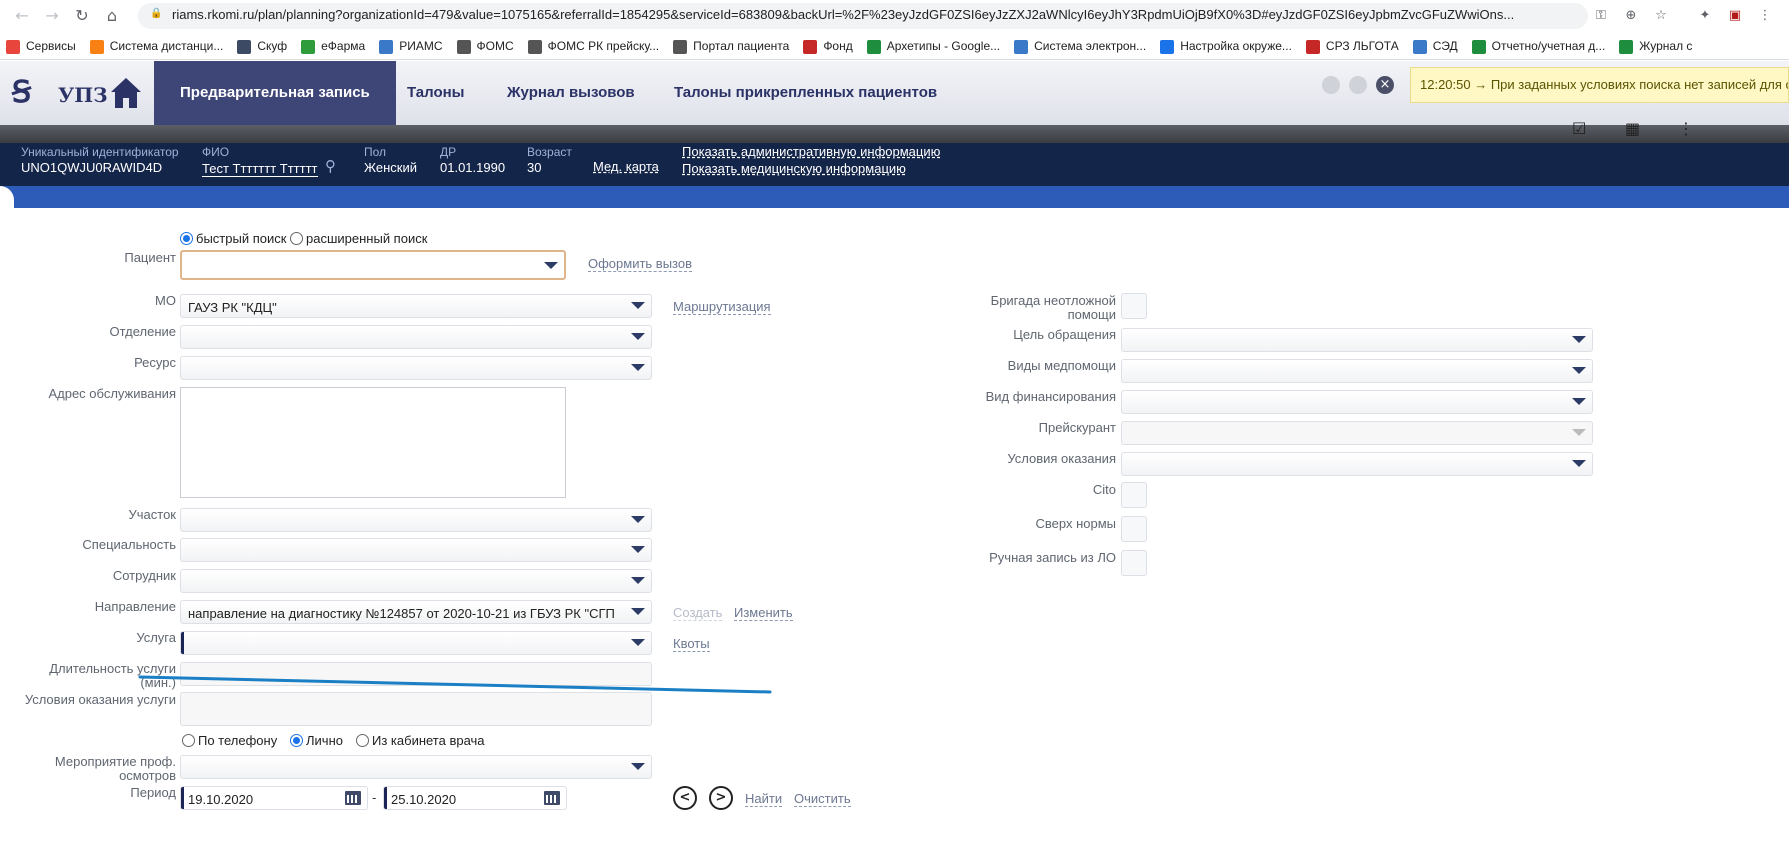 This screenshot has width=1789, height=846. I want to click on play-icon, so click(244, 46).